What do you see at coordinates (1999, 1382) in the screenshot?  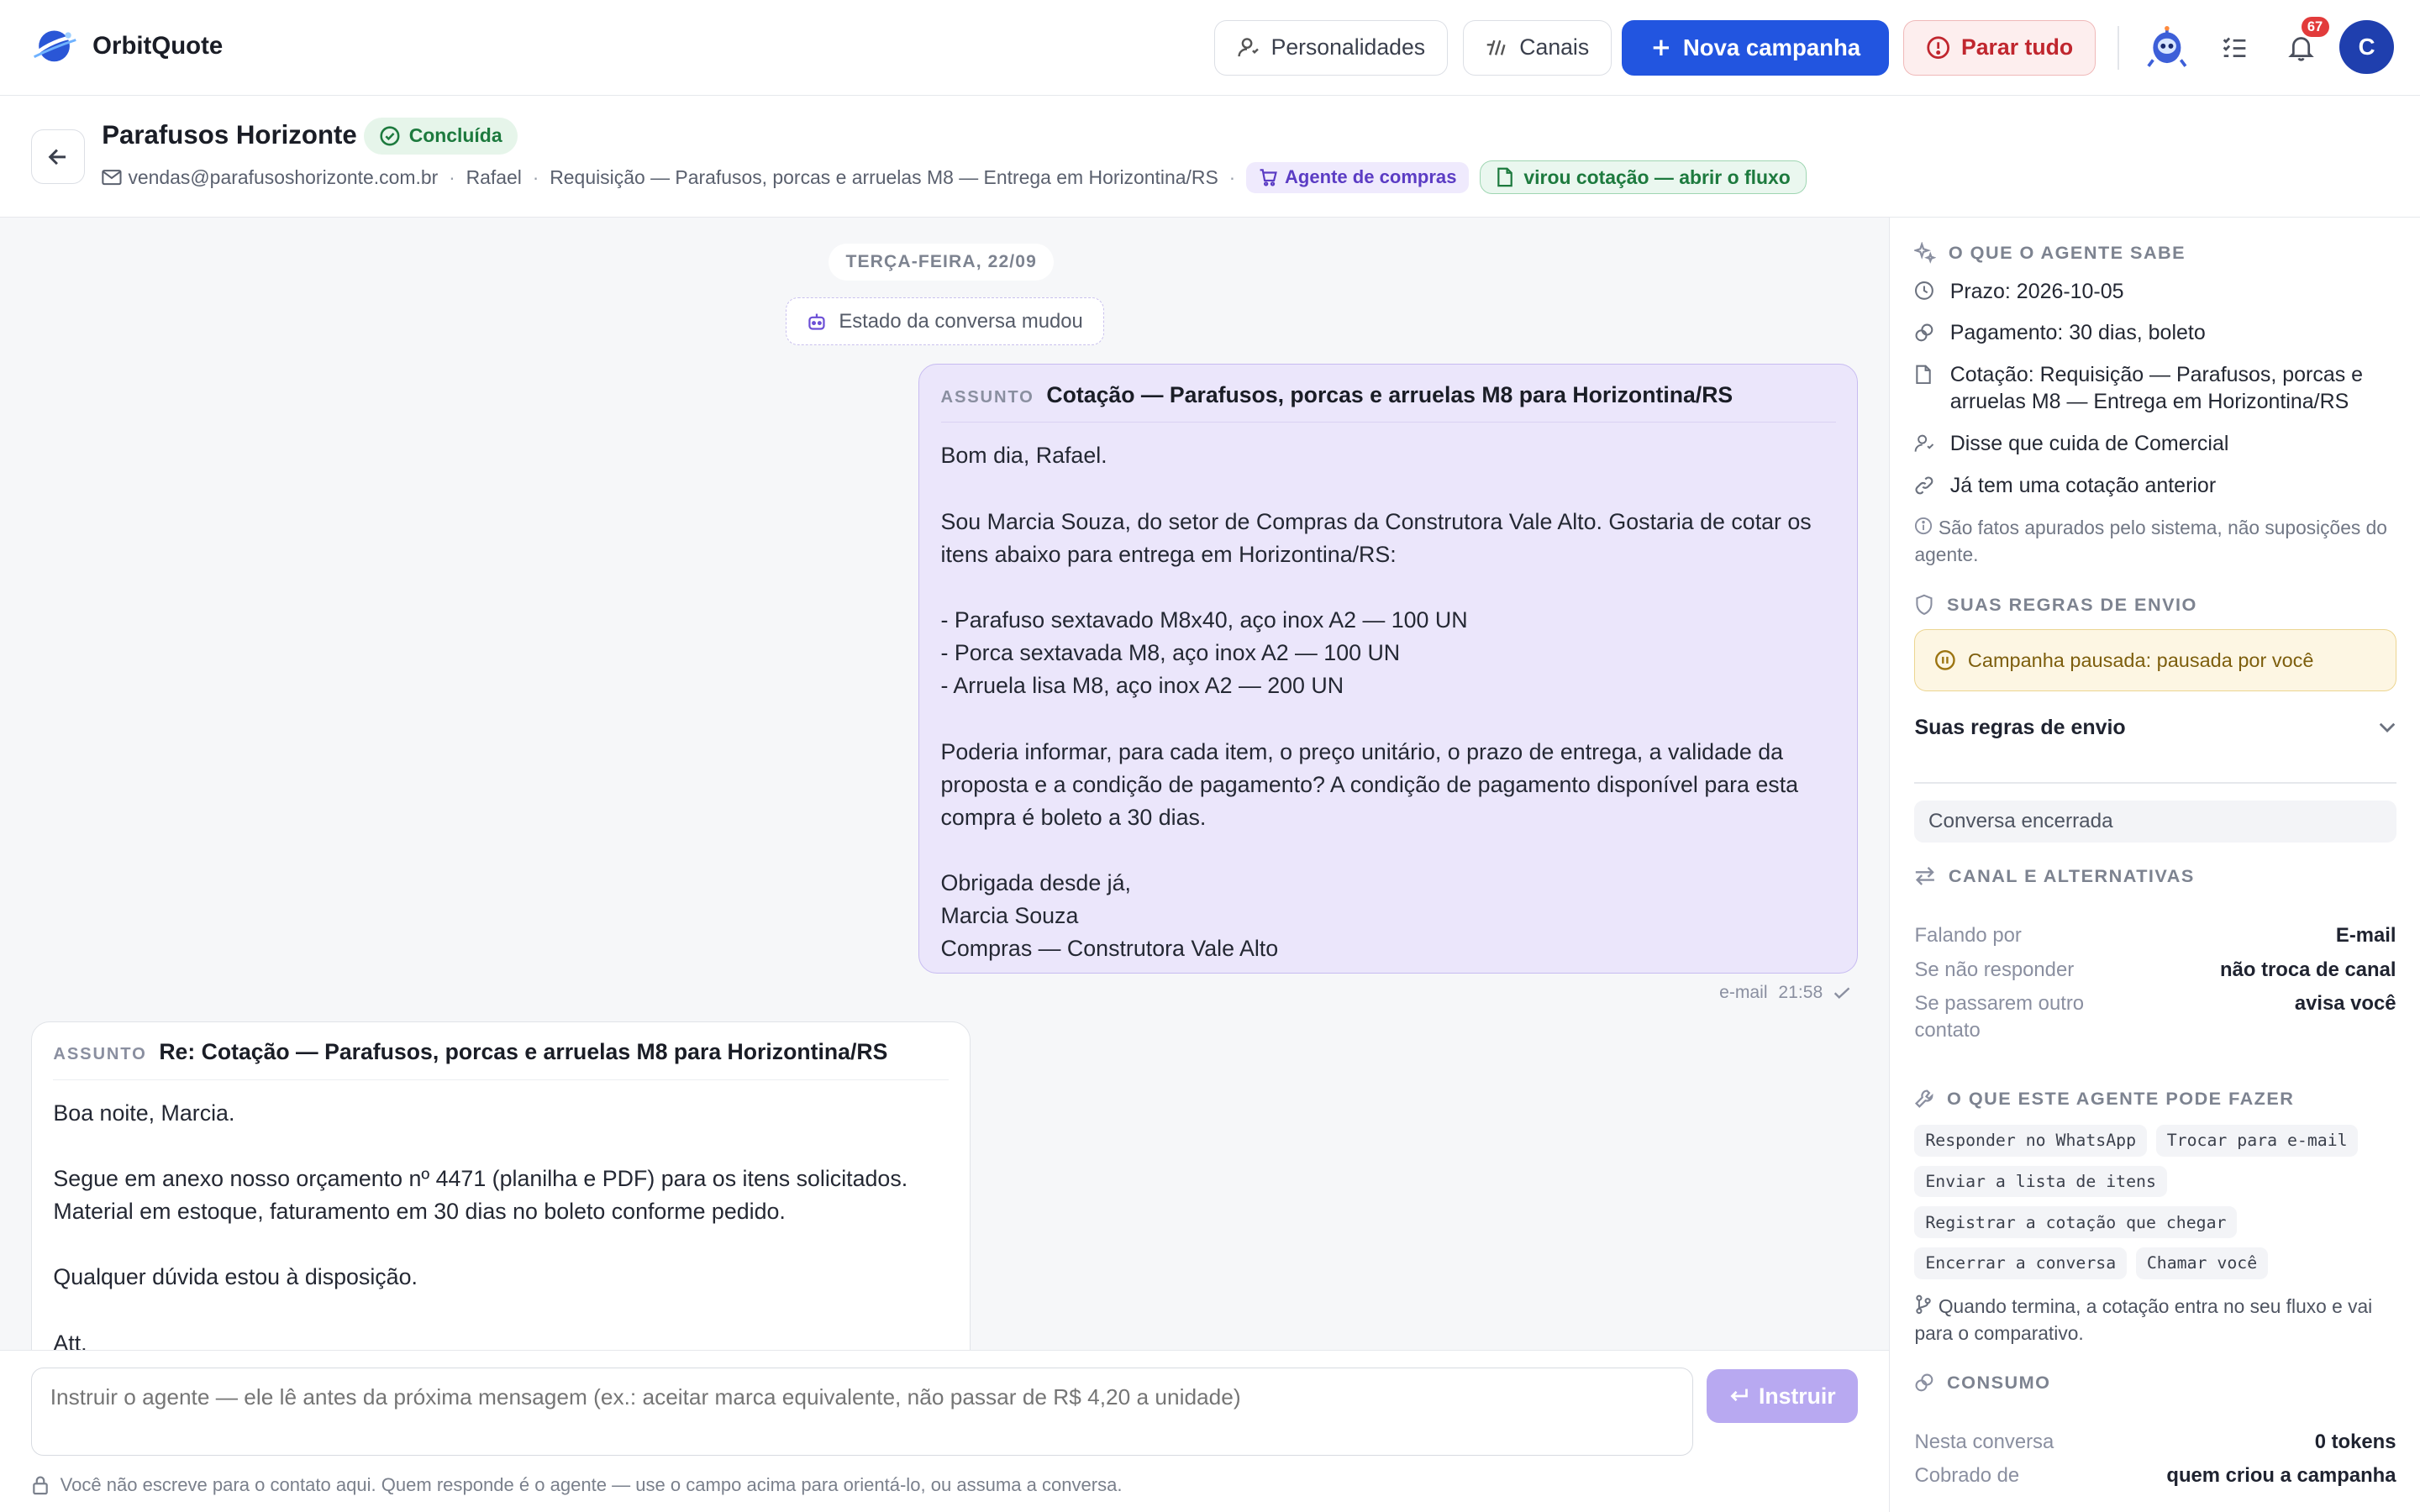 I see `section-consumption-title: CONSUMO` at bounding box center [1999, 1382].